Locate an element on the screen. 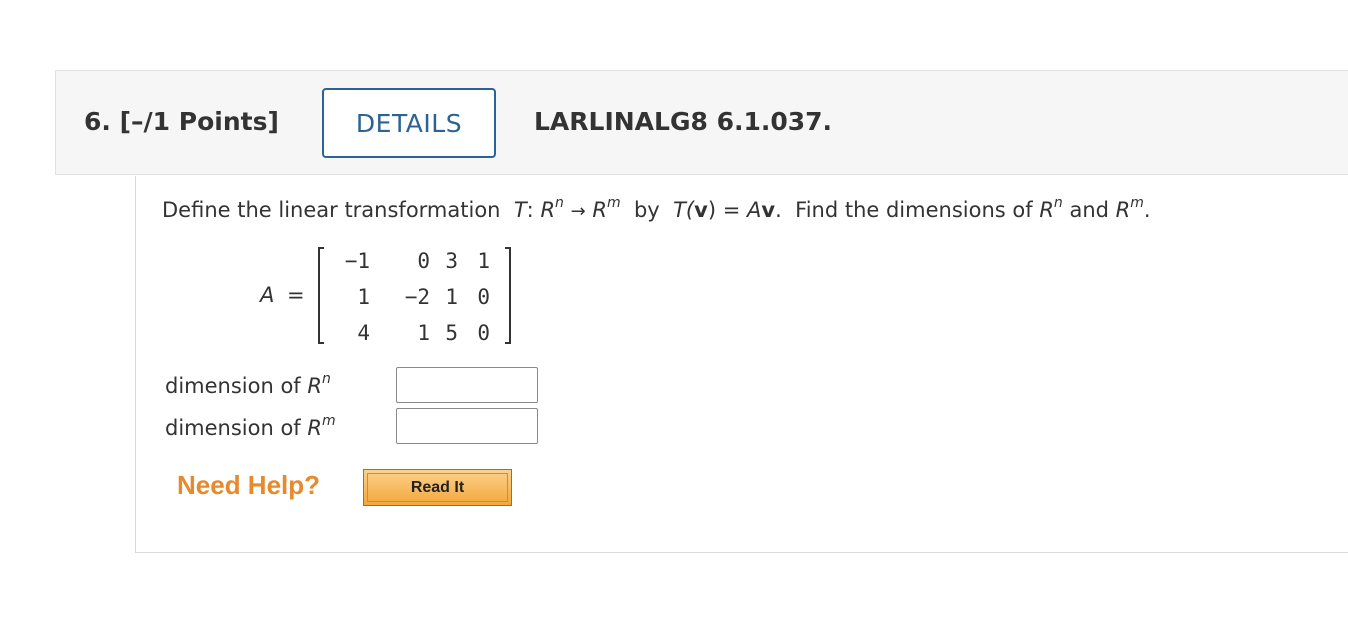 Image resolution: width=1348 pixels, height=621 pixels. dimension-n-input is located at coordinates (467, 385).